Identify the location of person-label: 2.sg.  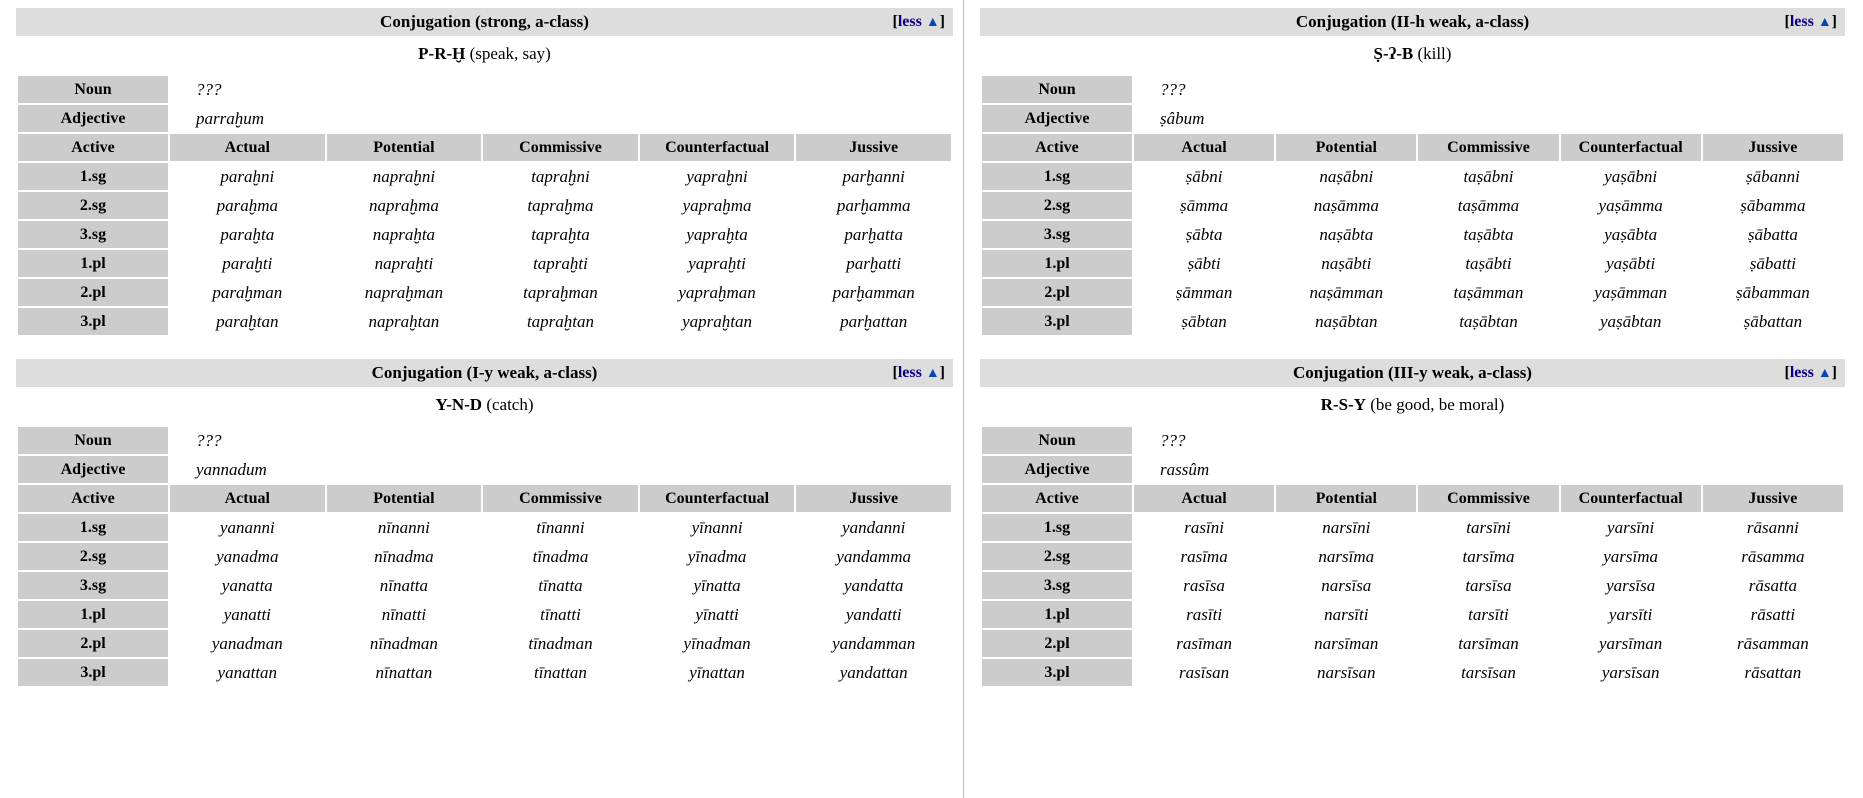
(93, 205).